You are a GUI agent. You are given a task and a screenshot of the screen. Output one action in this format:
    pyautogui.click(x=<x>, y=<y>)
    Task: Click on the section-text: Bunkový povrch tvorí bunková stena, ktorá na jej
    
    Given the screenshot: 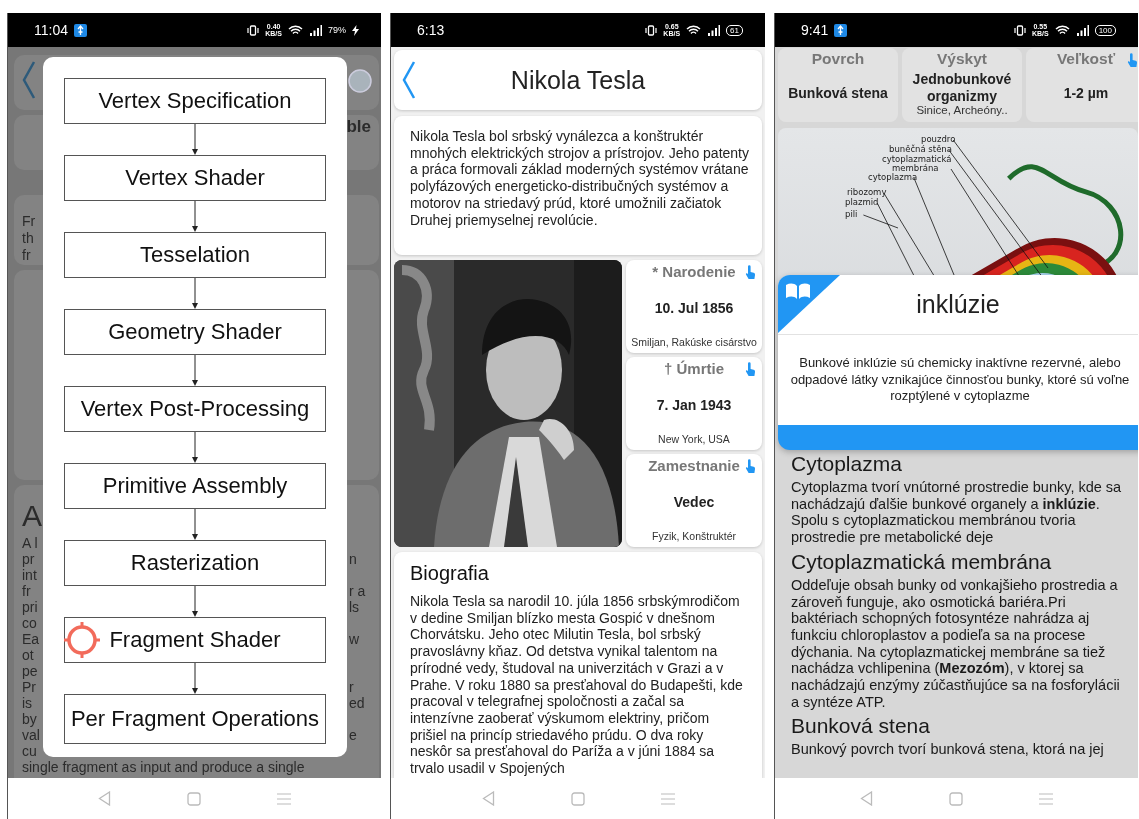 What is the action you would take?
    pyautogui.click(x=948, y=750)
    